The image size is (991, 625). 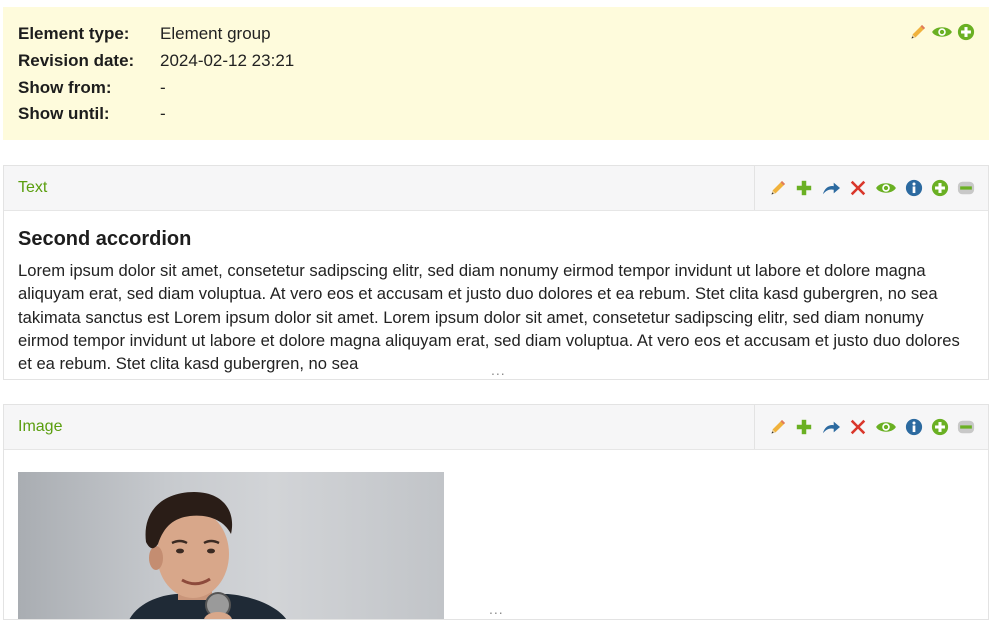 I want to click on element-title: Text, so click(x=32, y=188).